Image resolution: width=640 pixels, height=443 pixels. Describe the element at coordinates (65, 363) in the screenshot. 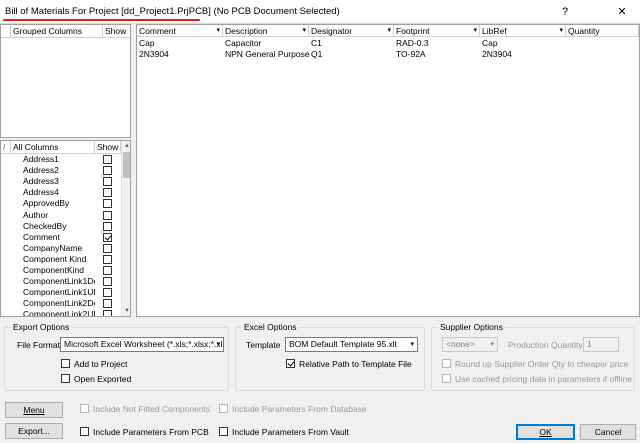

I see `add-to-project-checkbox` at that location.